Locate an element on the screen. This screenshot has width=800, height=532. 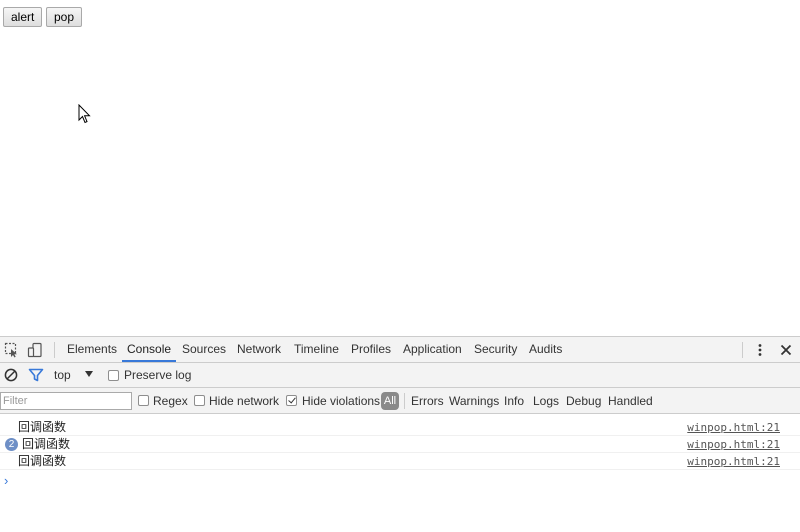
tab-network: Network is located at coordinates (259, 349).